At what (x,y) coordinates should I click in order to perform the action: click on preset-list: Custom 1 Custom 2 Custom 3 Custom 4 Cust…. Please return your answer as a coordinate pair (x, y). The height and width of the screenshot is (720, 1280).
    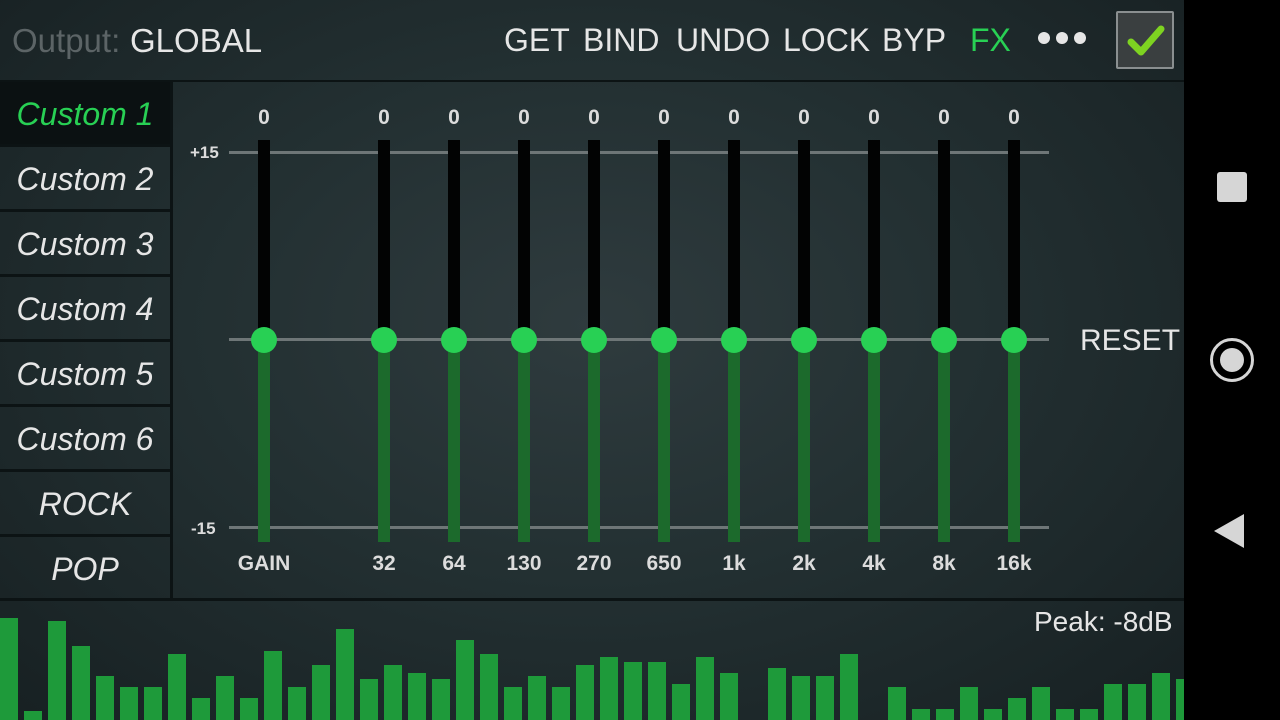
    Looking at the image, I should click on (86, 340).